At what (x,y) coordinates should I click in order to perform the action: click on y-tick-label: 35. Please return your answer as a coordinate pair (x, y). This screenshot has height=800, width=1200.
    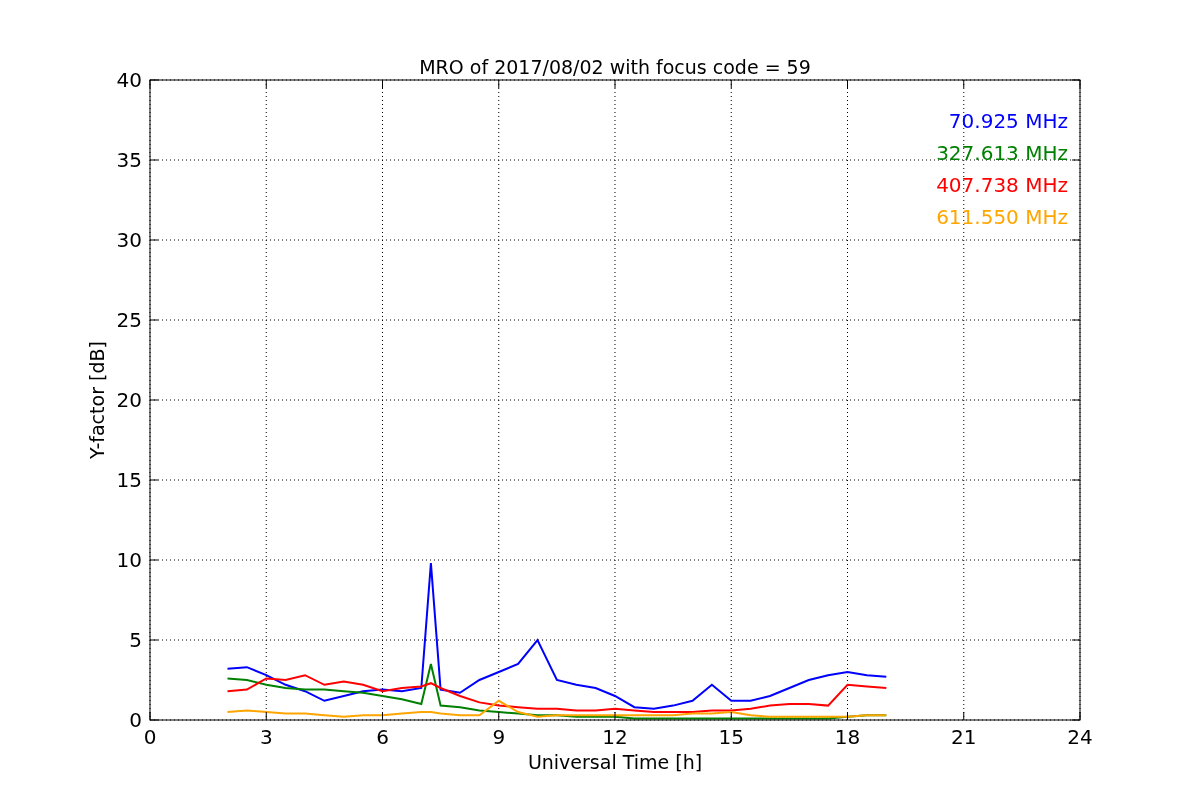
    Looking at the image, I should click on (129, 160).